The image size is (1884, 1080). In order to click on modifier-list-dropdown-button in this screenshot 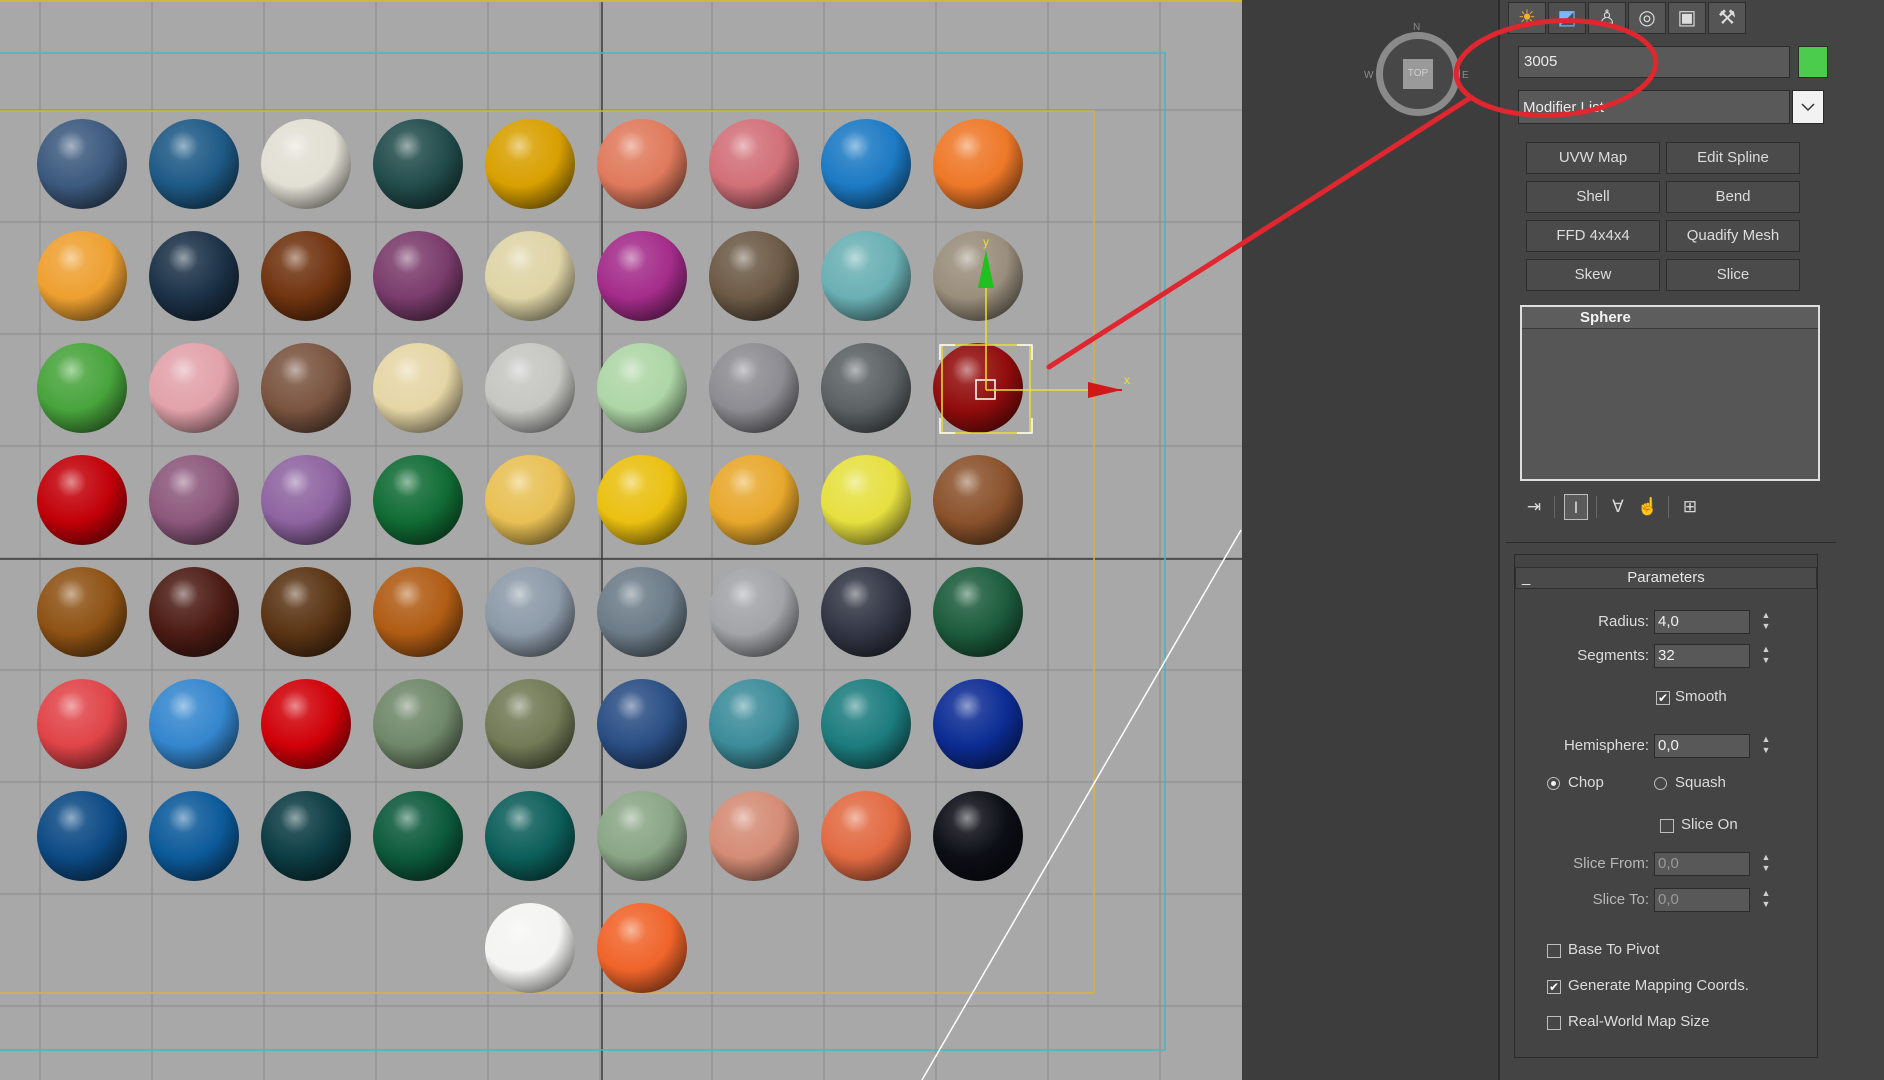, I will do `click(1808, 107)`.